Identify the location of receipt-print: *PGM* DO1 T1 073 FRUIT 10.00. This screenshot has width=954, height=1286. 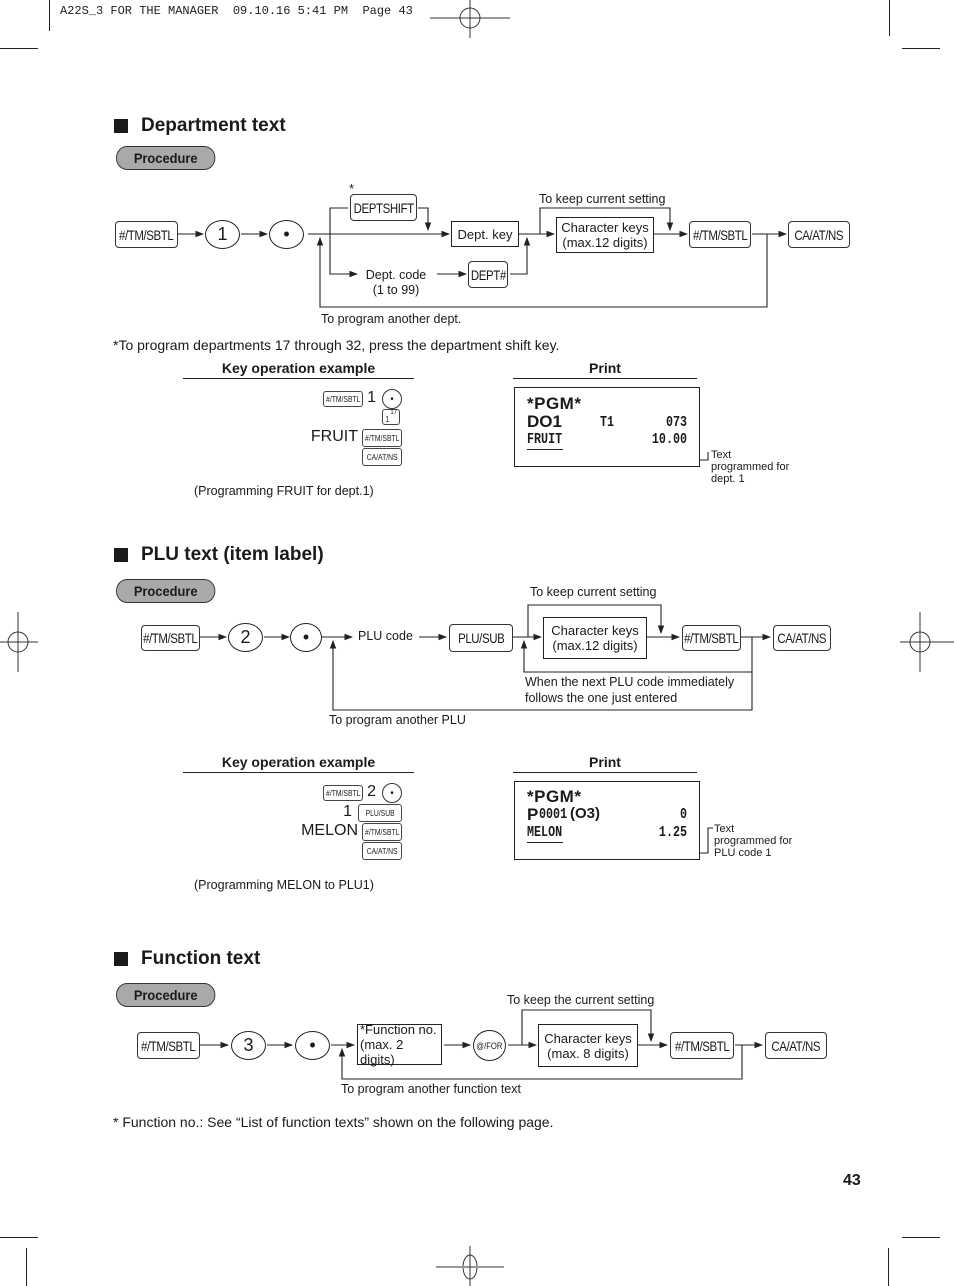
(607, 427).